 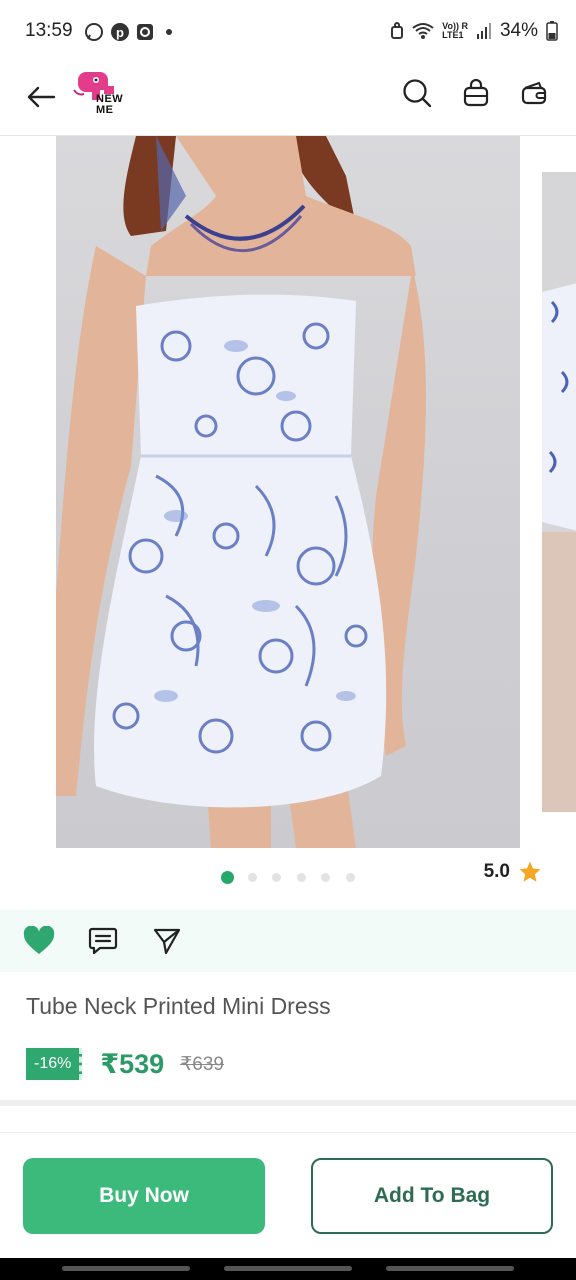 What do you see at coordinates (474, 31) in the screenshot?
I see `system-icons: Vo)) R LTE1 34%` at bounding box center [474, 31].